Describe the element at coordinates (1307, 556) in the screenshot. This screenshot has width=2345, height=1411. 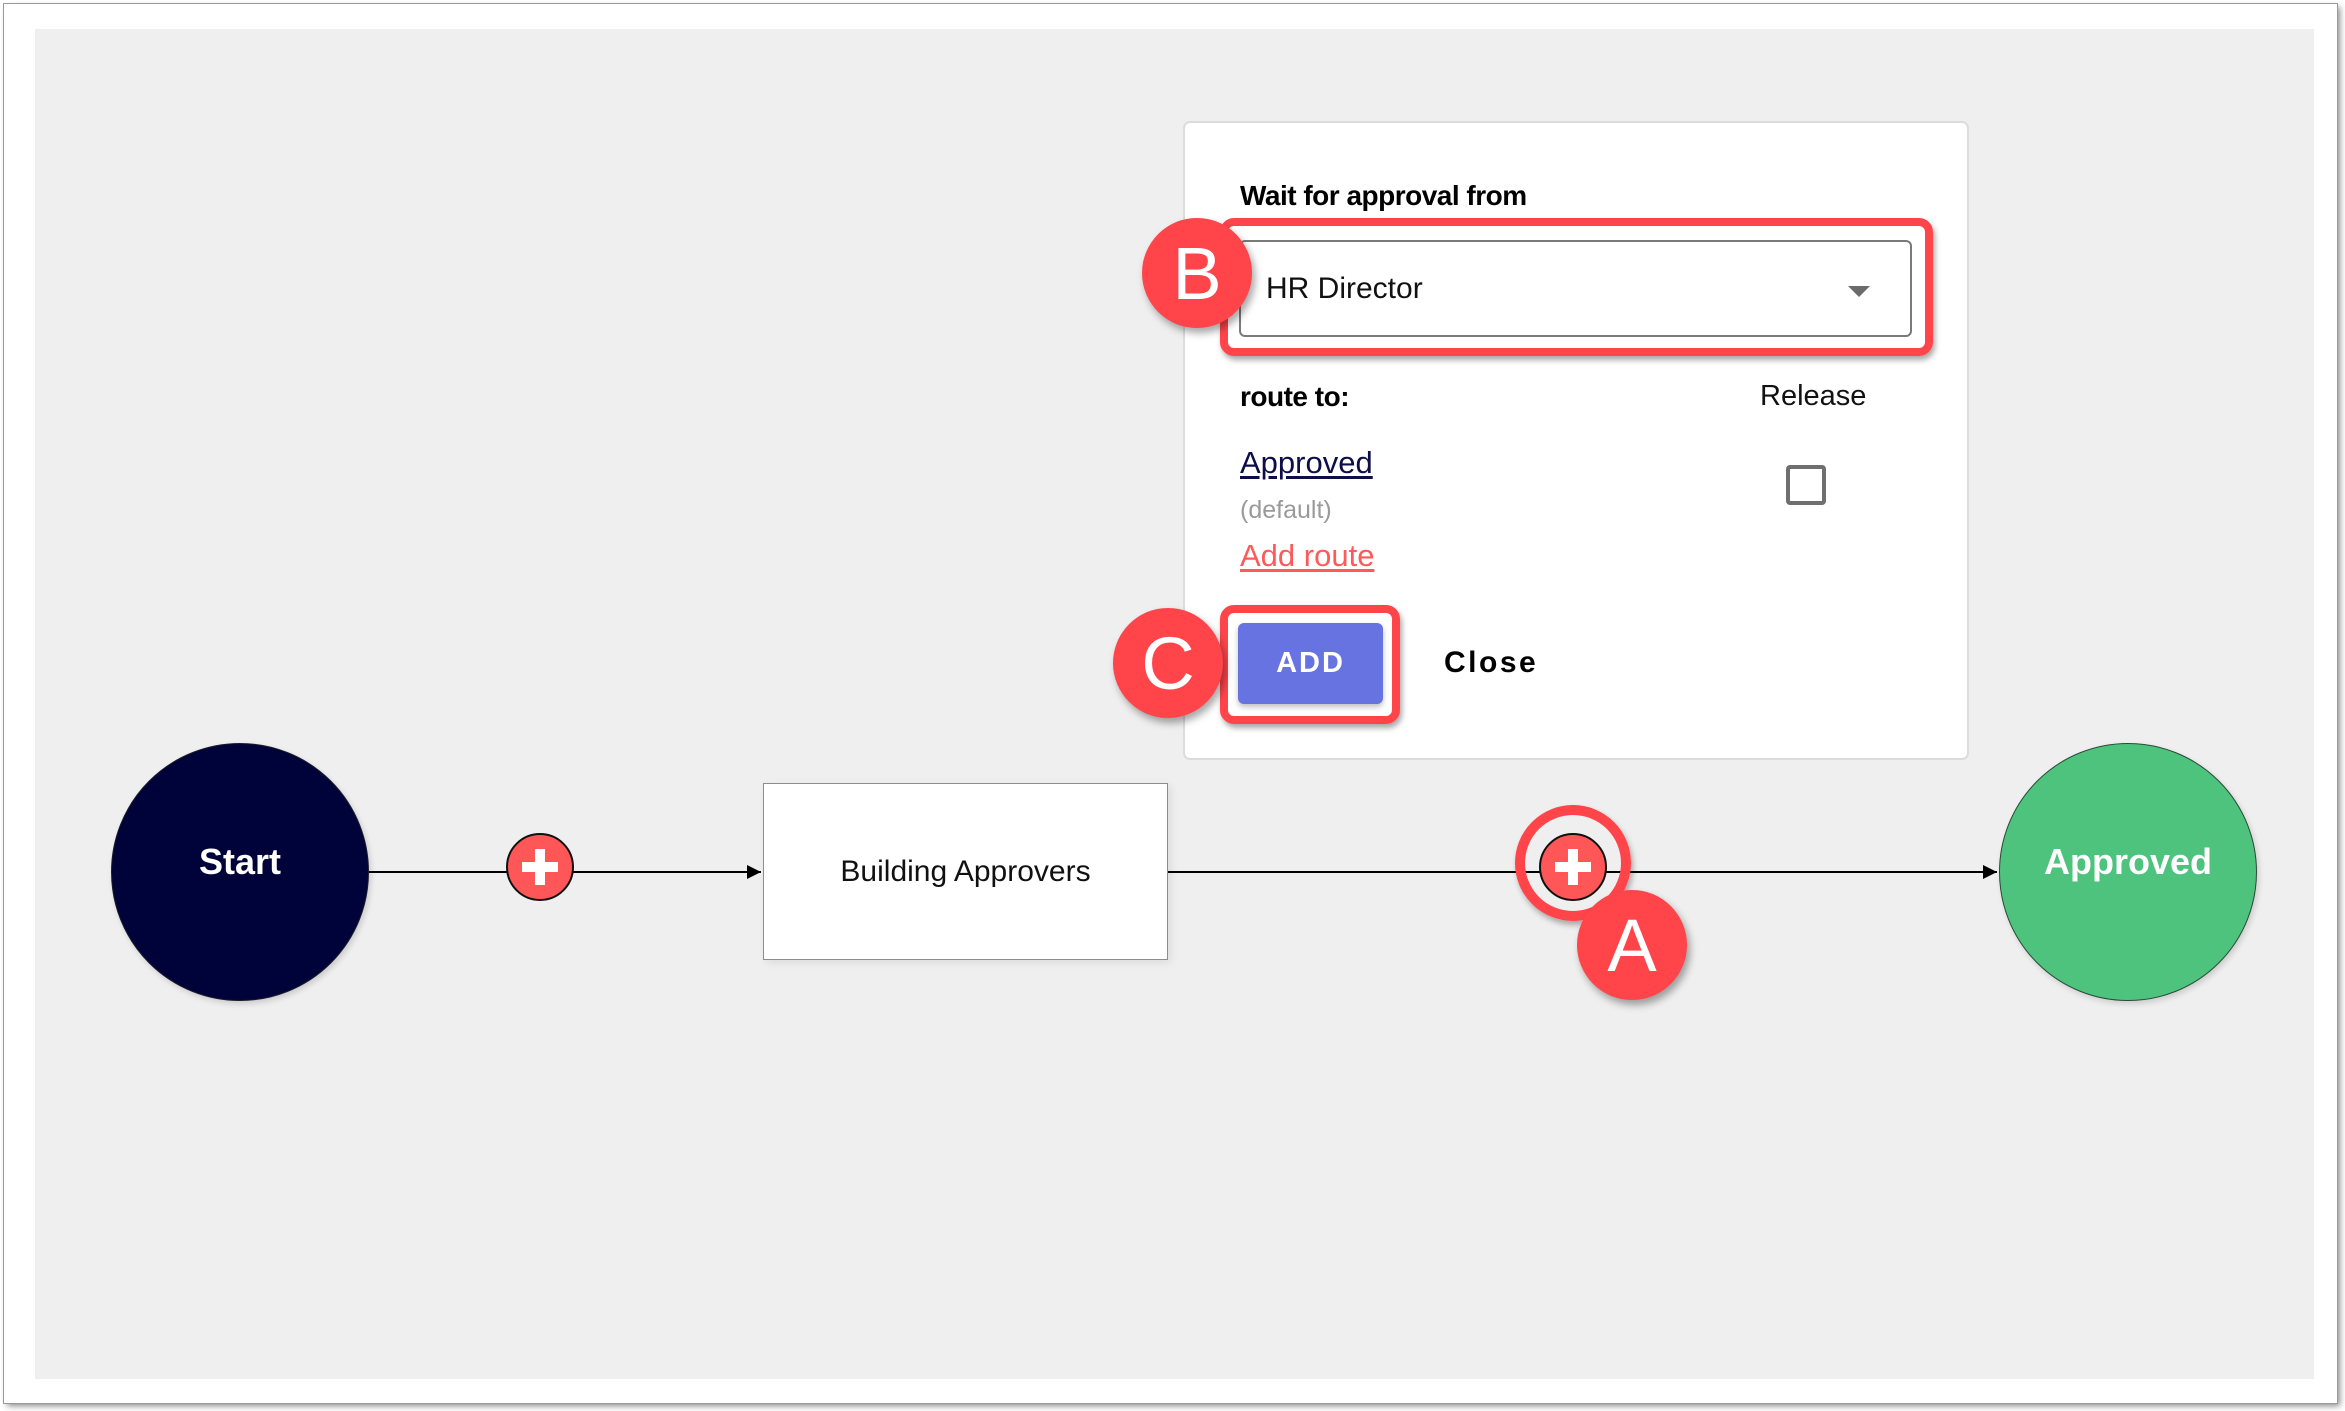
I see `add-route-link: Add route` at that location.